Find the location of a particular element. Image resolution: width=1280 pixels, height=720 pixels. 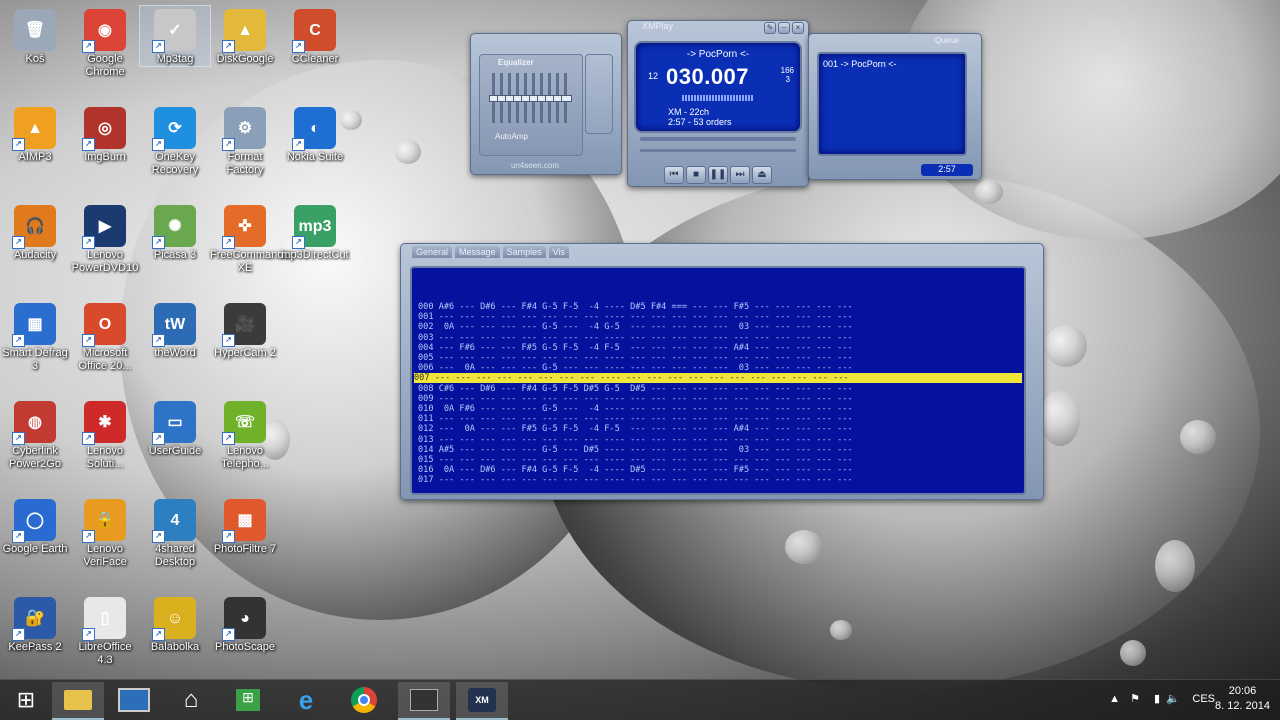

close-button: × is located at coordinates (798, 28).